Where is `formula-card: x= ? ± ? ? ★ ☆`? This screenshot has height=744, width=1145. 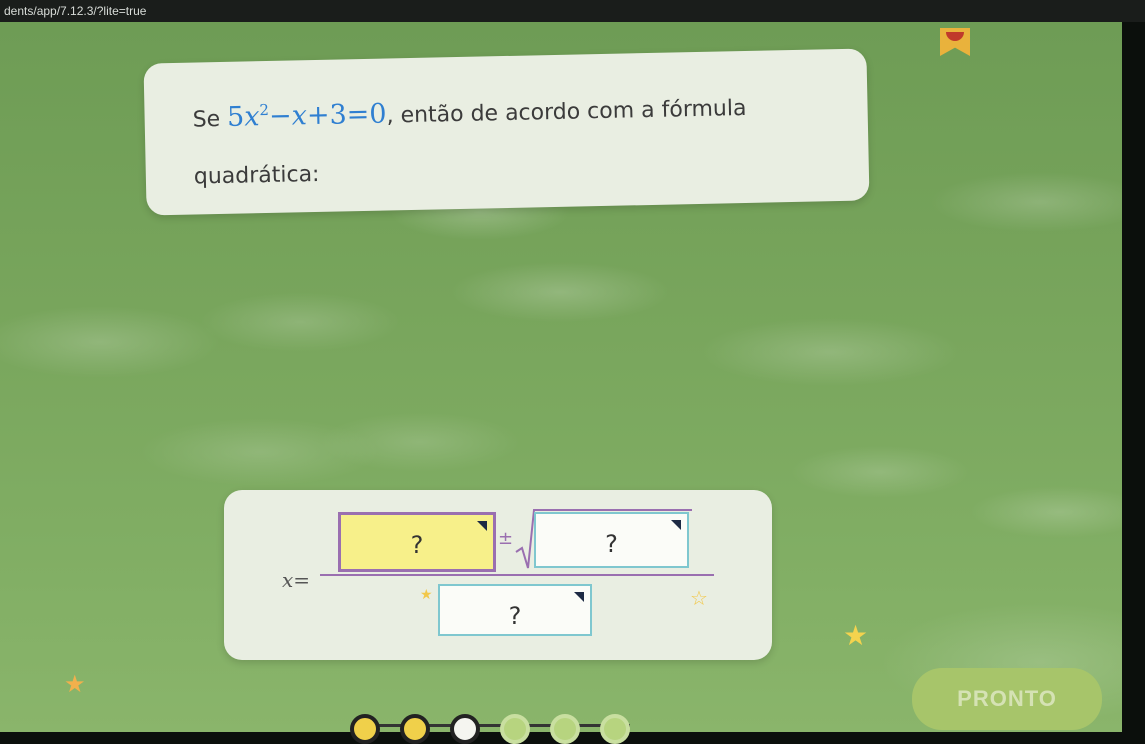 formula-card: x= ? ± ? ? ★ ☆ is located at coordinates (498, 575).